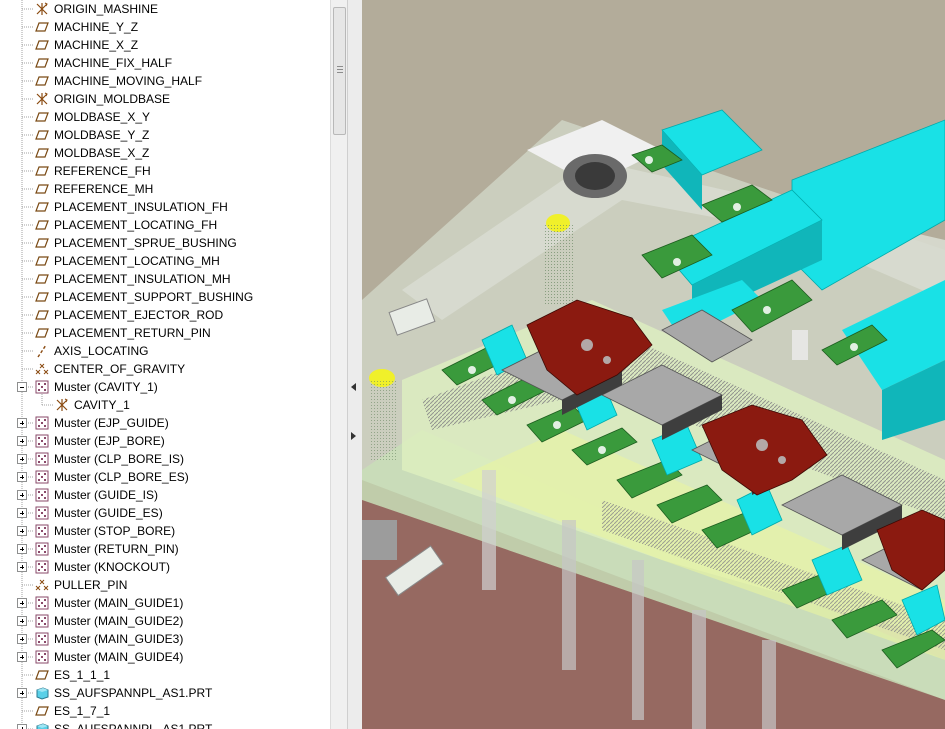 This screenshot has height=729, width=945. What do you see at coordinates (165, 549) in the screenshot?
I see `tree-item: Muster (RETURN_PIN)` at bounding box center [165, 549].